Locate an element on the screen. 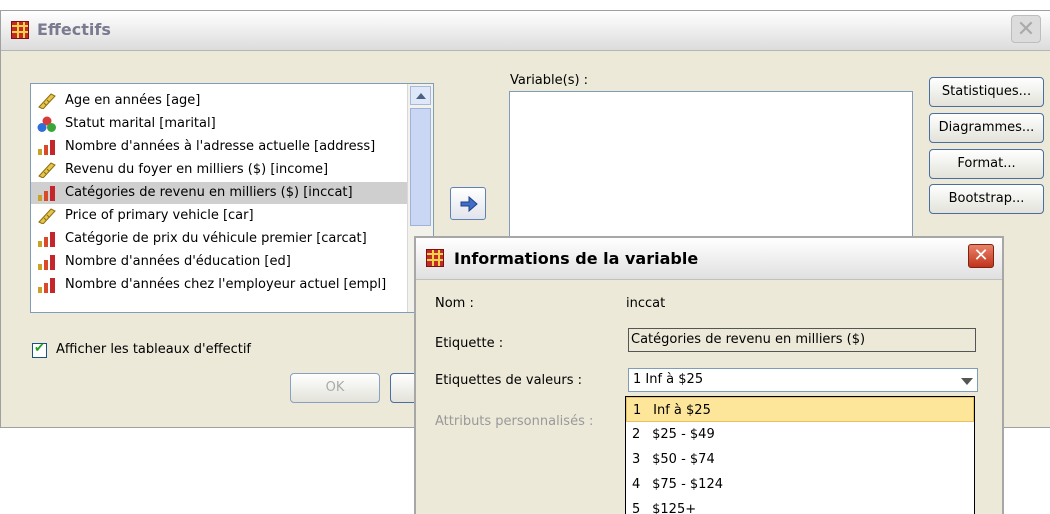  label-value: Catégories de revenu en milliers ($) is located at coordinates (802, 340).